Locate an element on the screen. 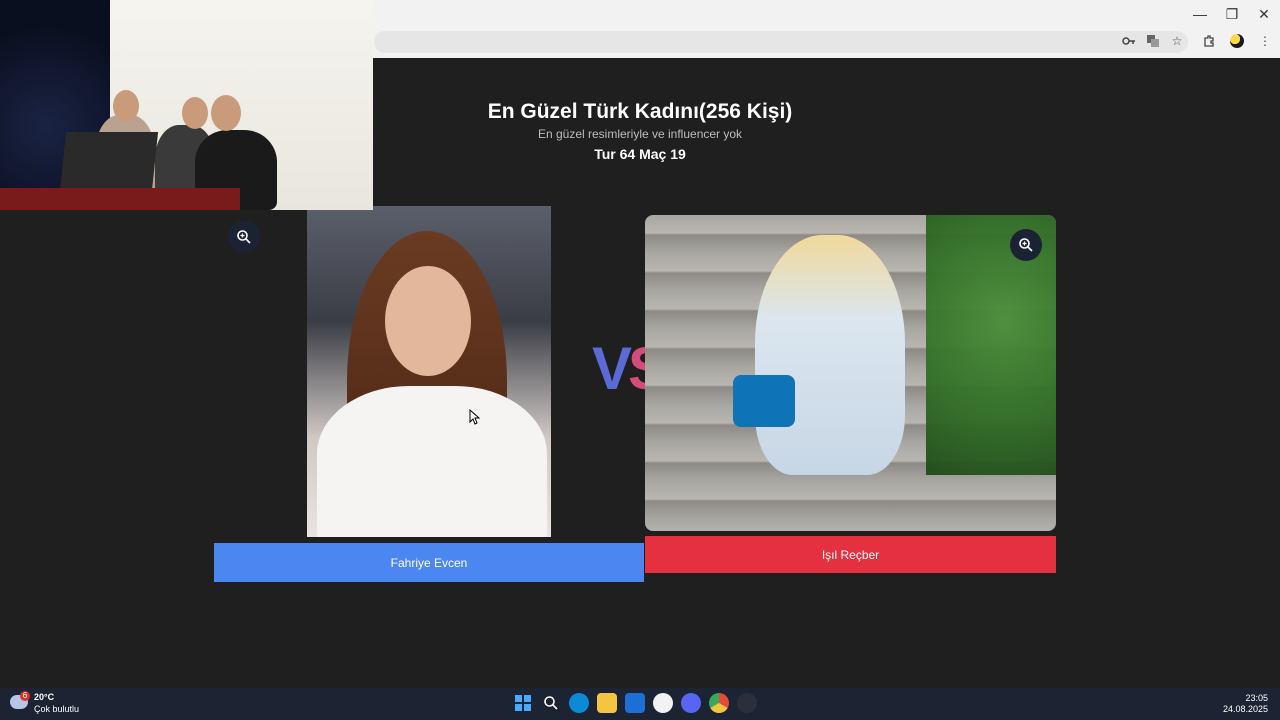 The height and width of the screenshot is (720, 1280). translate-icon is located at coordinates (1153, 41).